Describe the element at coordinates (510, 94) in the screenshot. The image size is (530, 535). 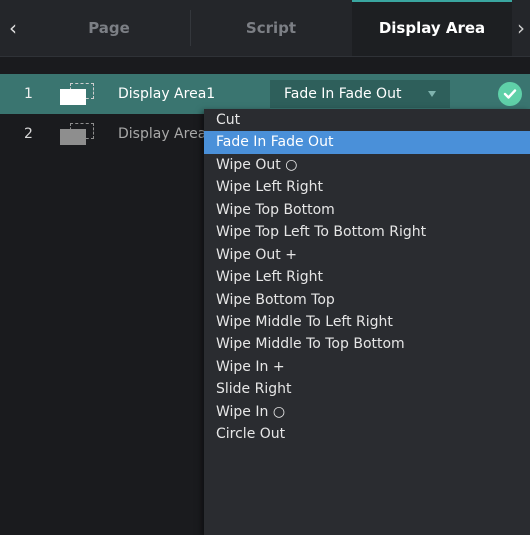
I see `check-circle-icon` at that location.